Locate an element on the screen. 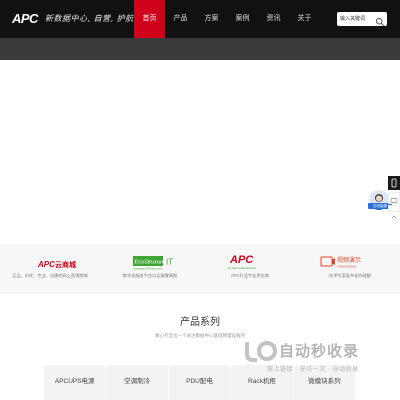  svg-text: EcoStruxure is located at coordinates (150, 263).